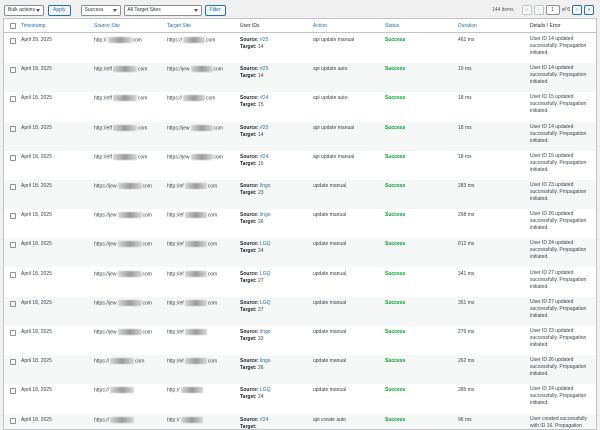 The height and width of the screenshot is (430, 600). I want to click on apply-button: Apply, so click(59, 10).